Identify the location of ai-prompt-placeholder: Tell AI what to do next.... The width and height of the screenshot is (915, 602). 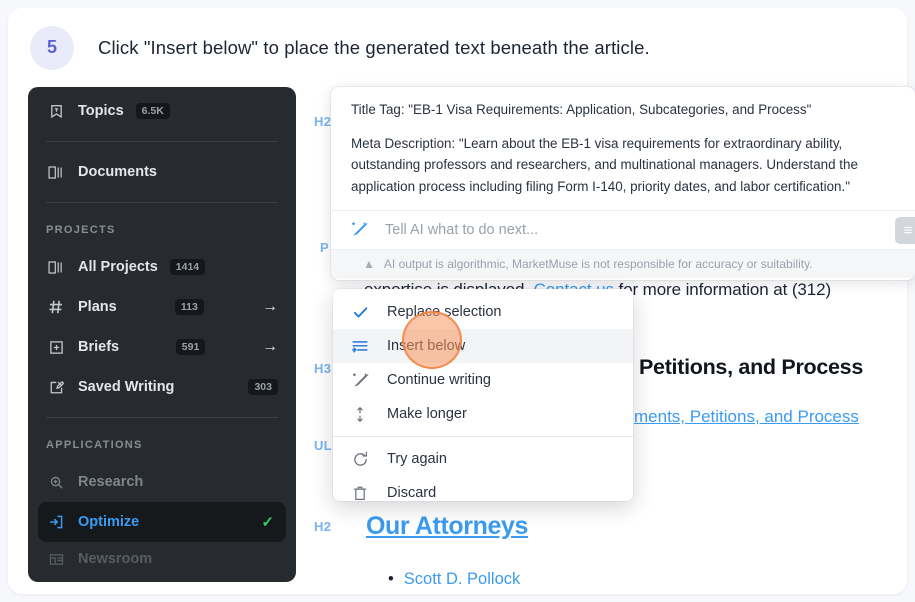
(462, 229).